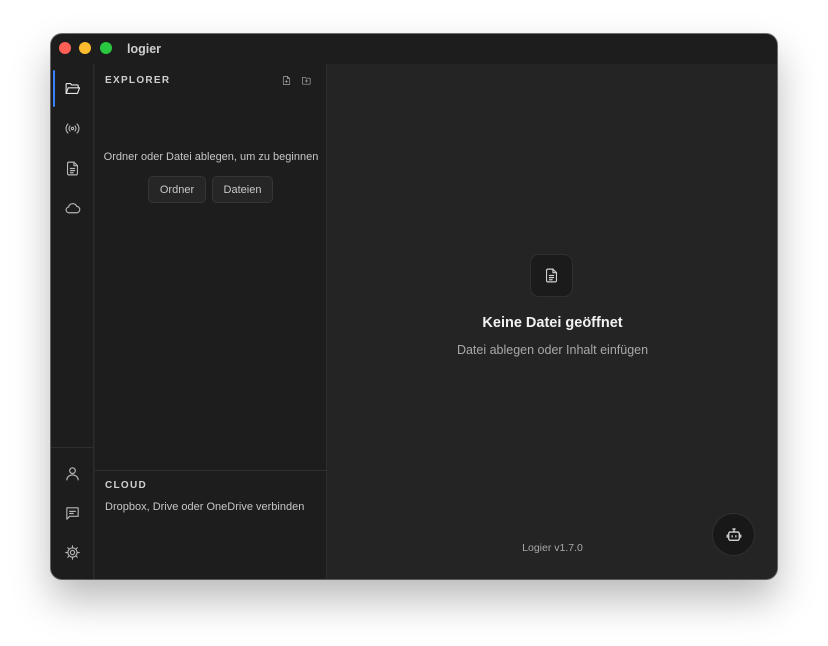 Image resolution: width=828 pixels, height=646 pixels. I want to click on window-title: logier, so click(144, 49).